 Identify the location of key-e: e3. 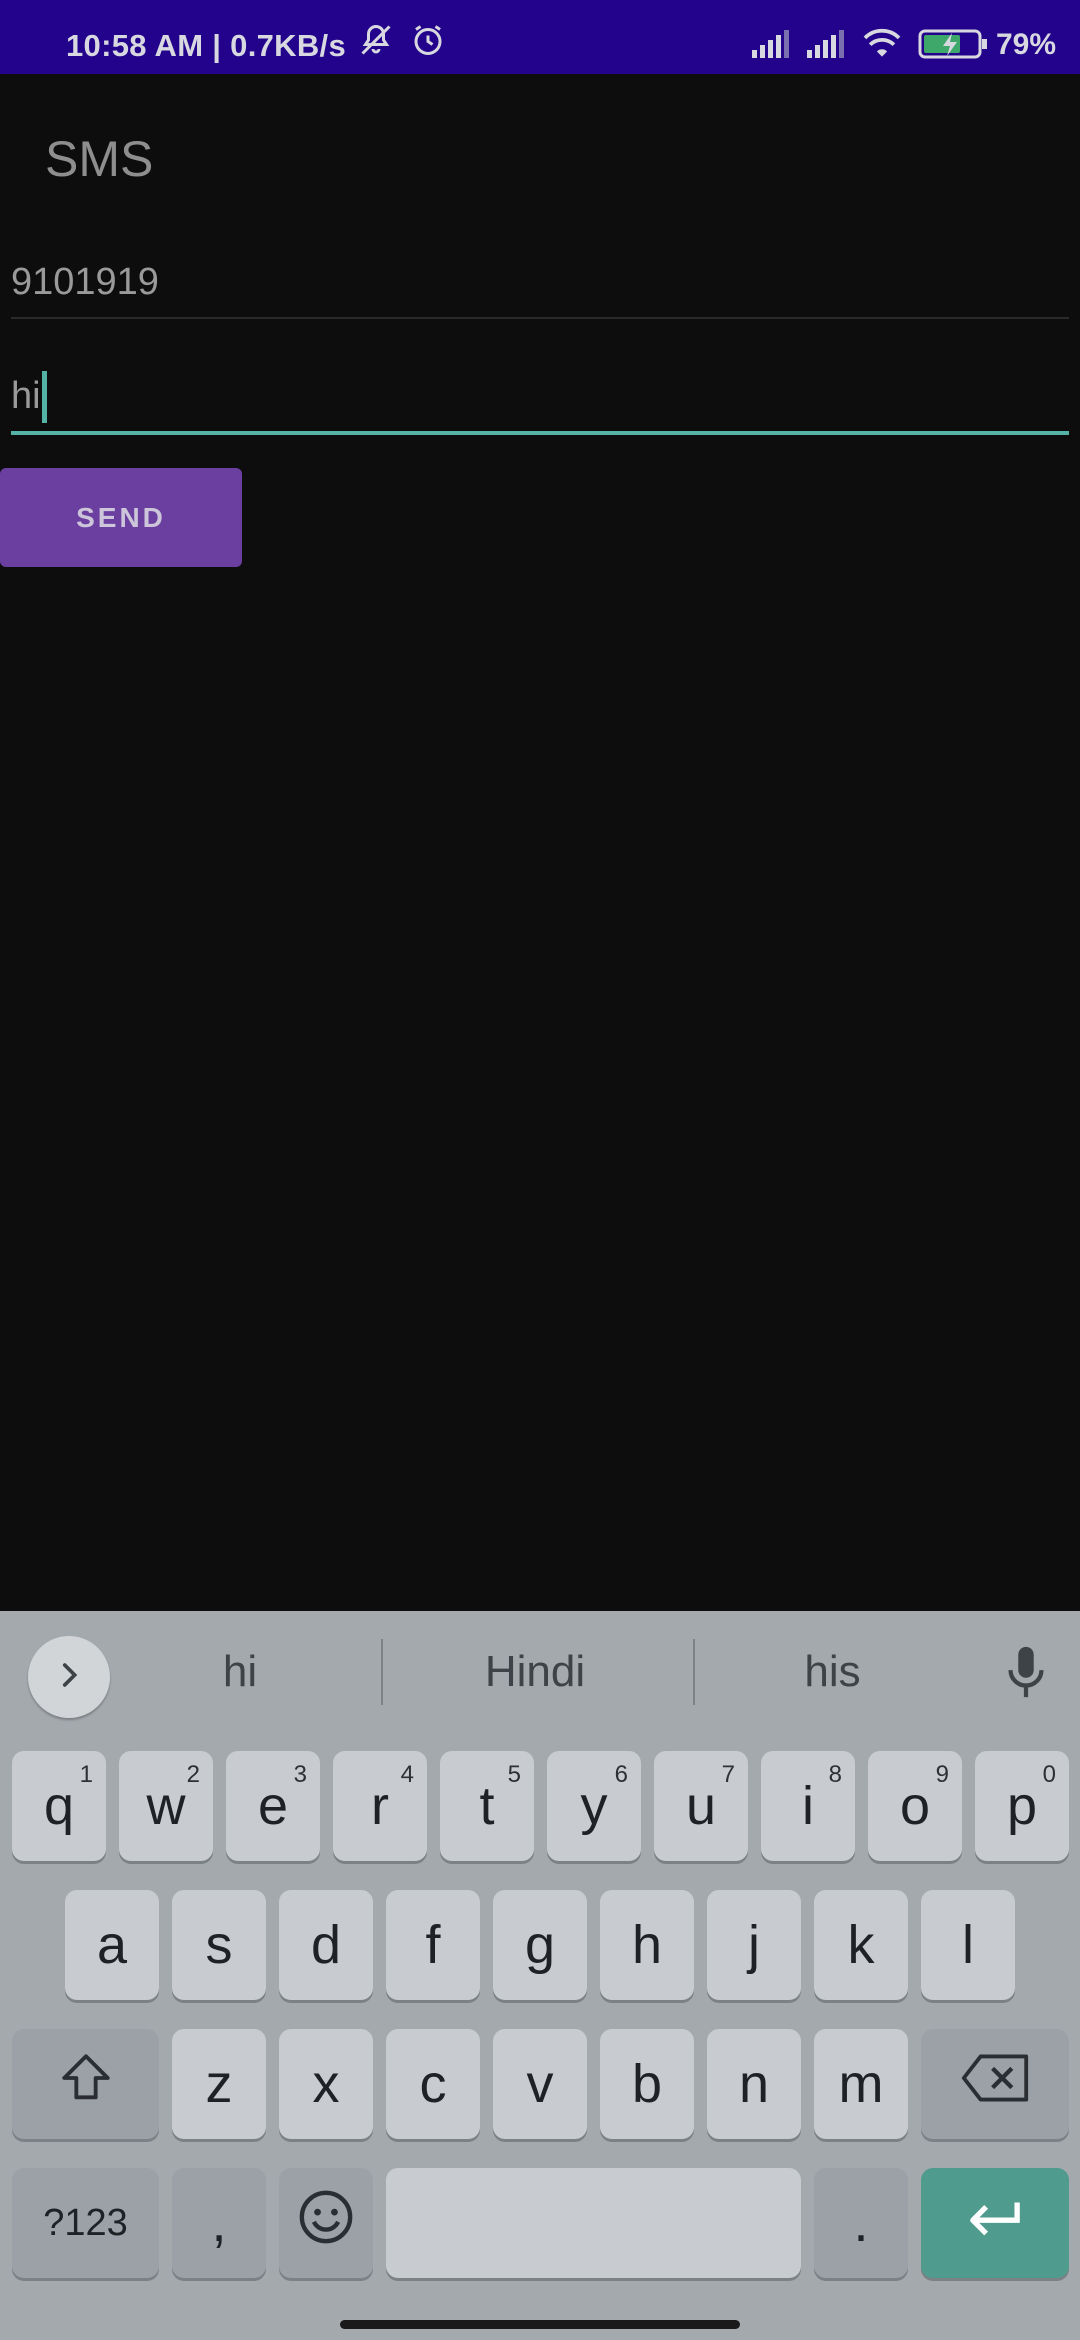
(273, 1806).